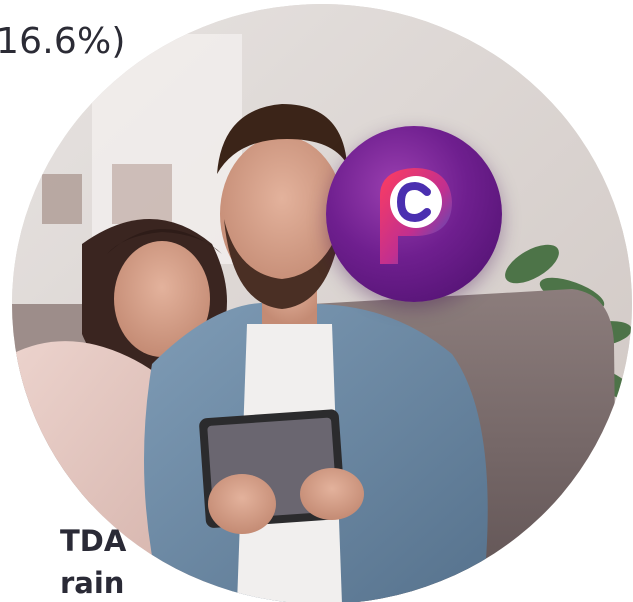 The height and width of the screenshot is (602, 633). I want to click on percent-stat-text: 16.6%), so click(63, 41).